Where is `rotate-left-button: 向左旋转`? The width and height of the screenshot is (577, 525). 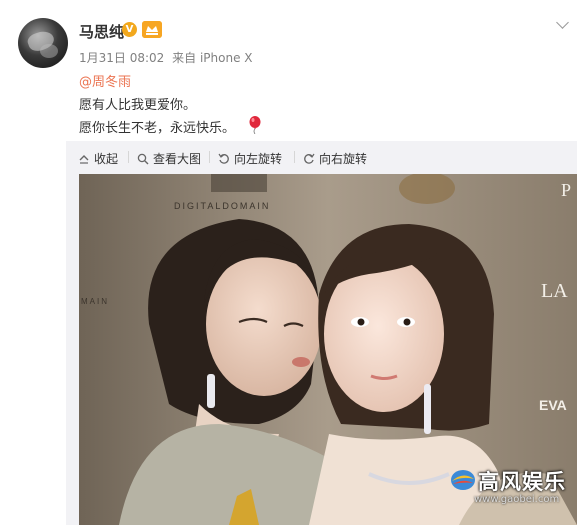 rotate-left-button: 向左旋转 is located at coordinates (250, 158).